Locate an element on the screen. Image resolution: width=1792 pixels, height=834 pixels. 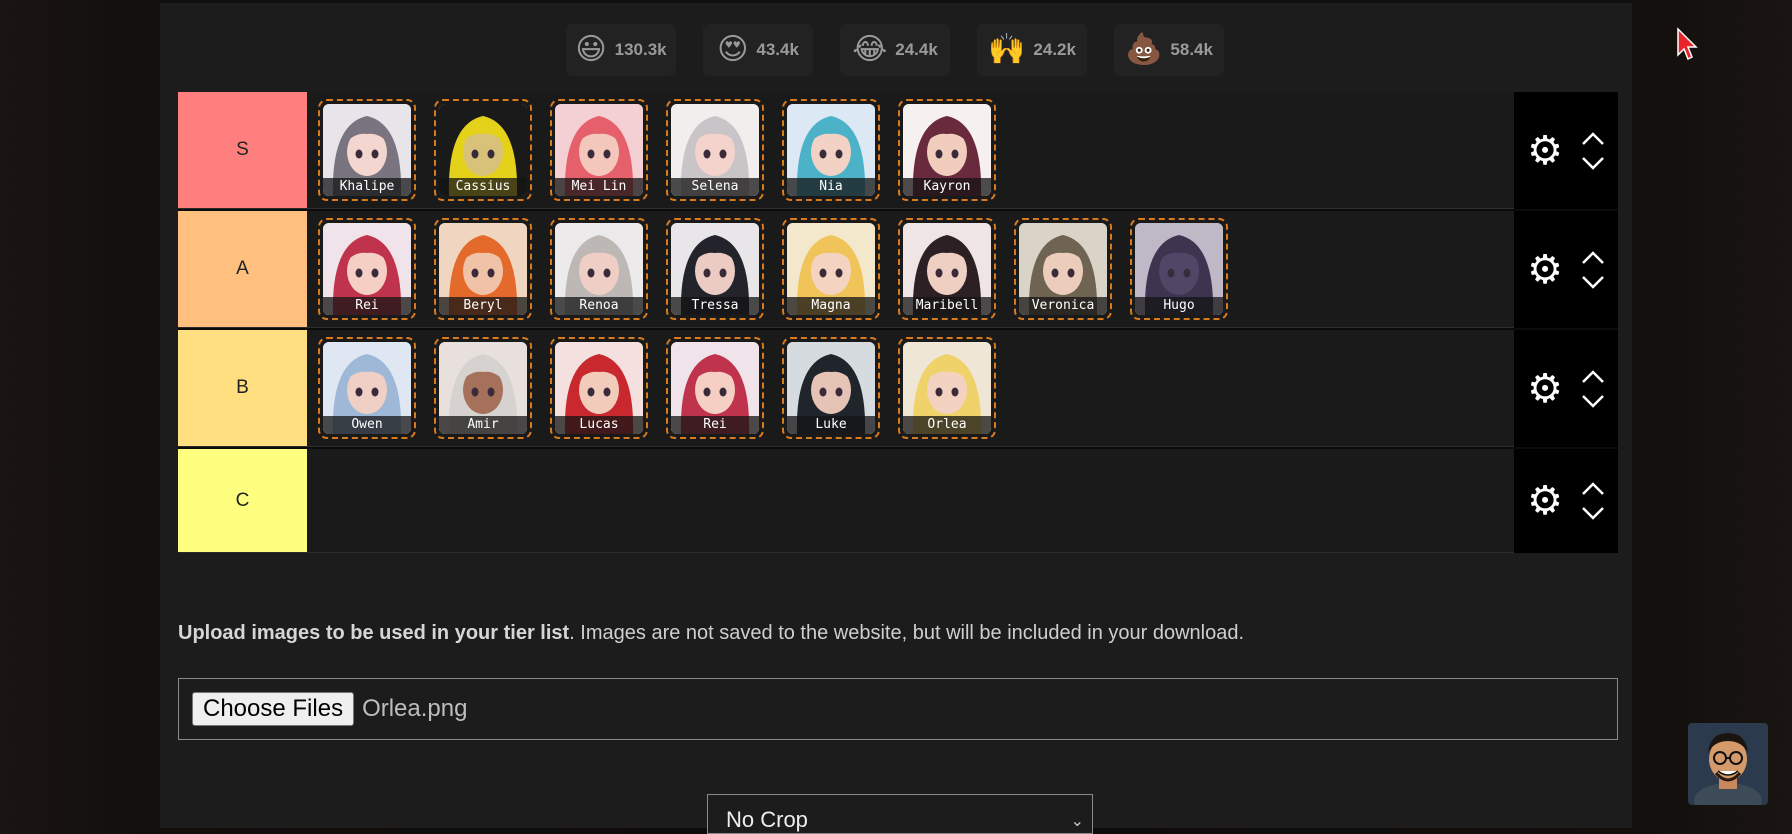
reaction-smiley: 😃 130.3k is located at coordinates (621, 50).